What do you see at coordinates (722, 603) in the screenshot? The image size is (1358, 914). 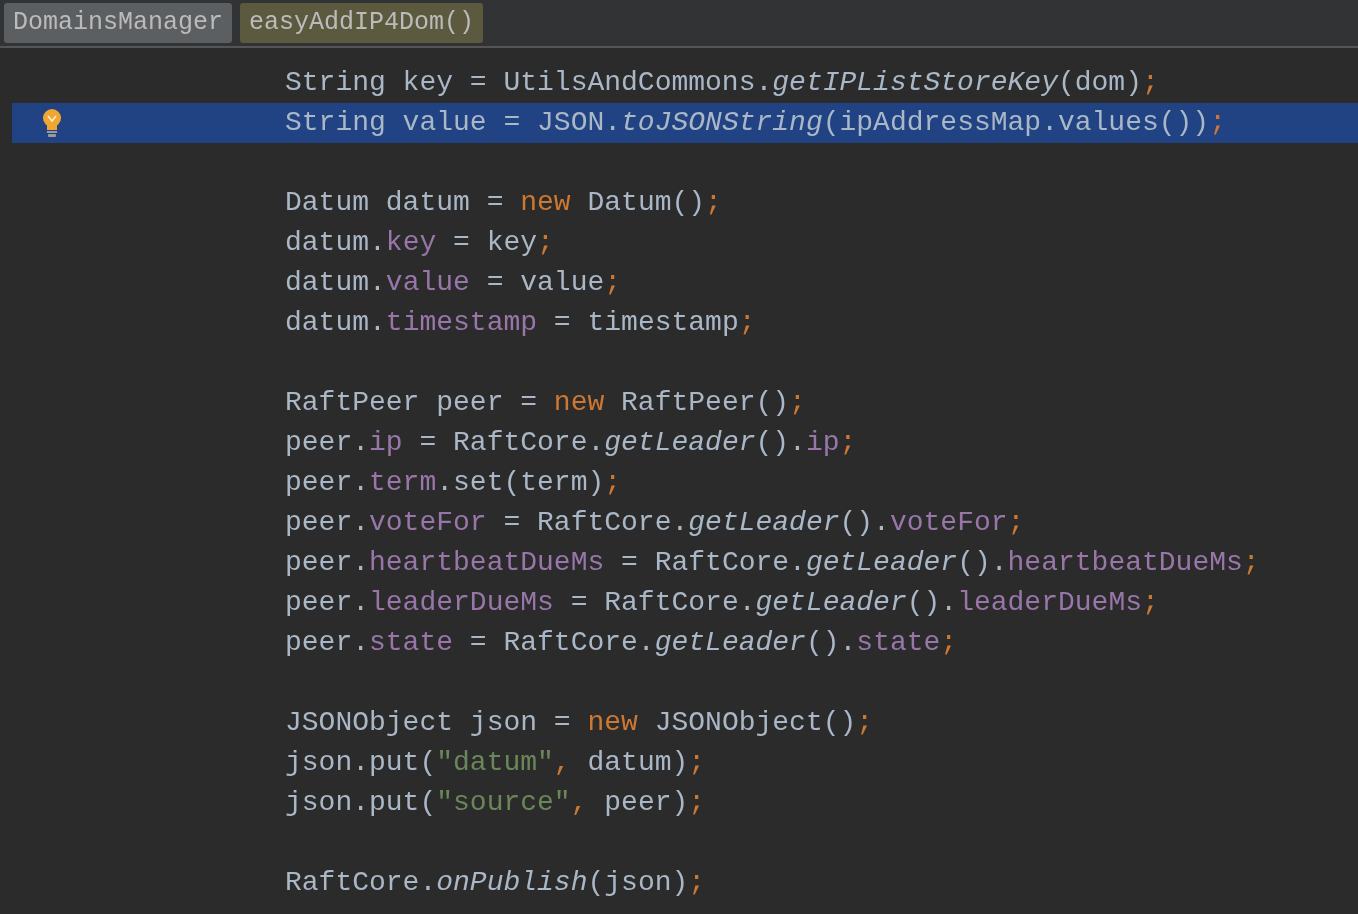 I see `code-line: peer.leaderDueMs = RaftCore.getLeader().leaderDueMs;` at bounding box center [722, 603].